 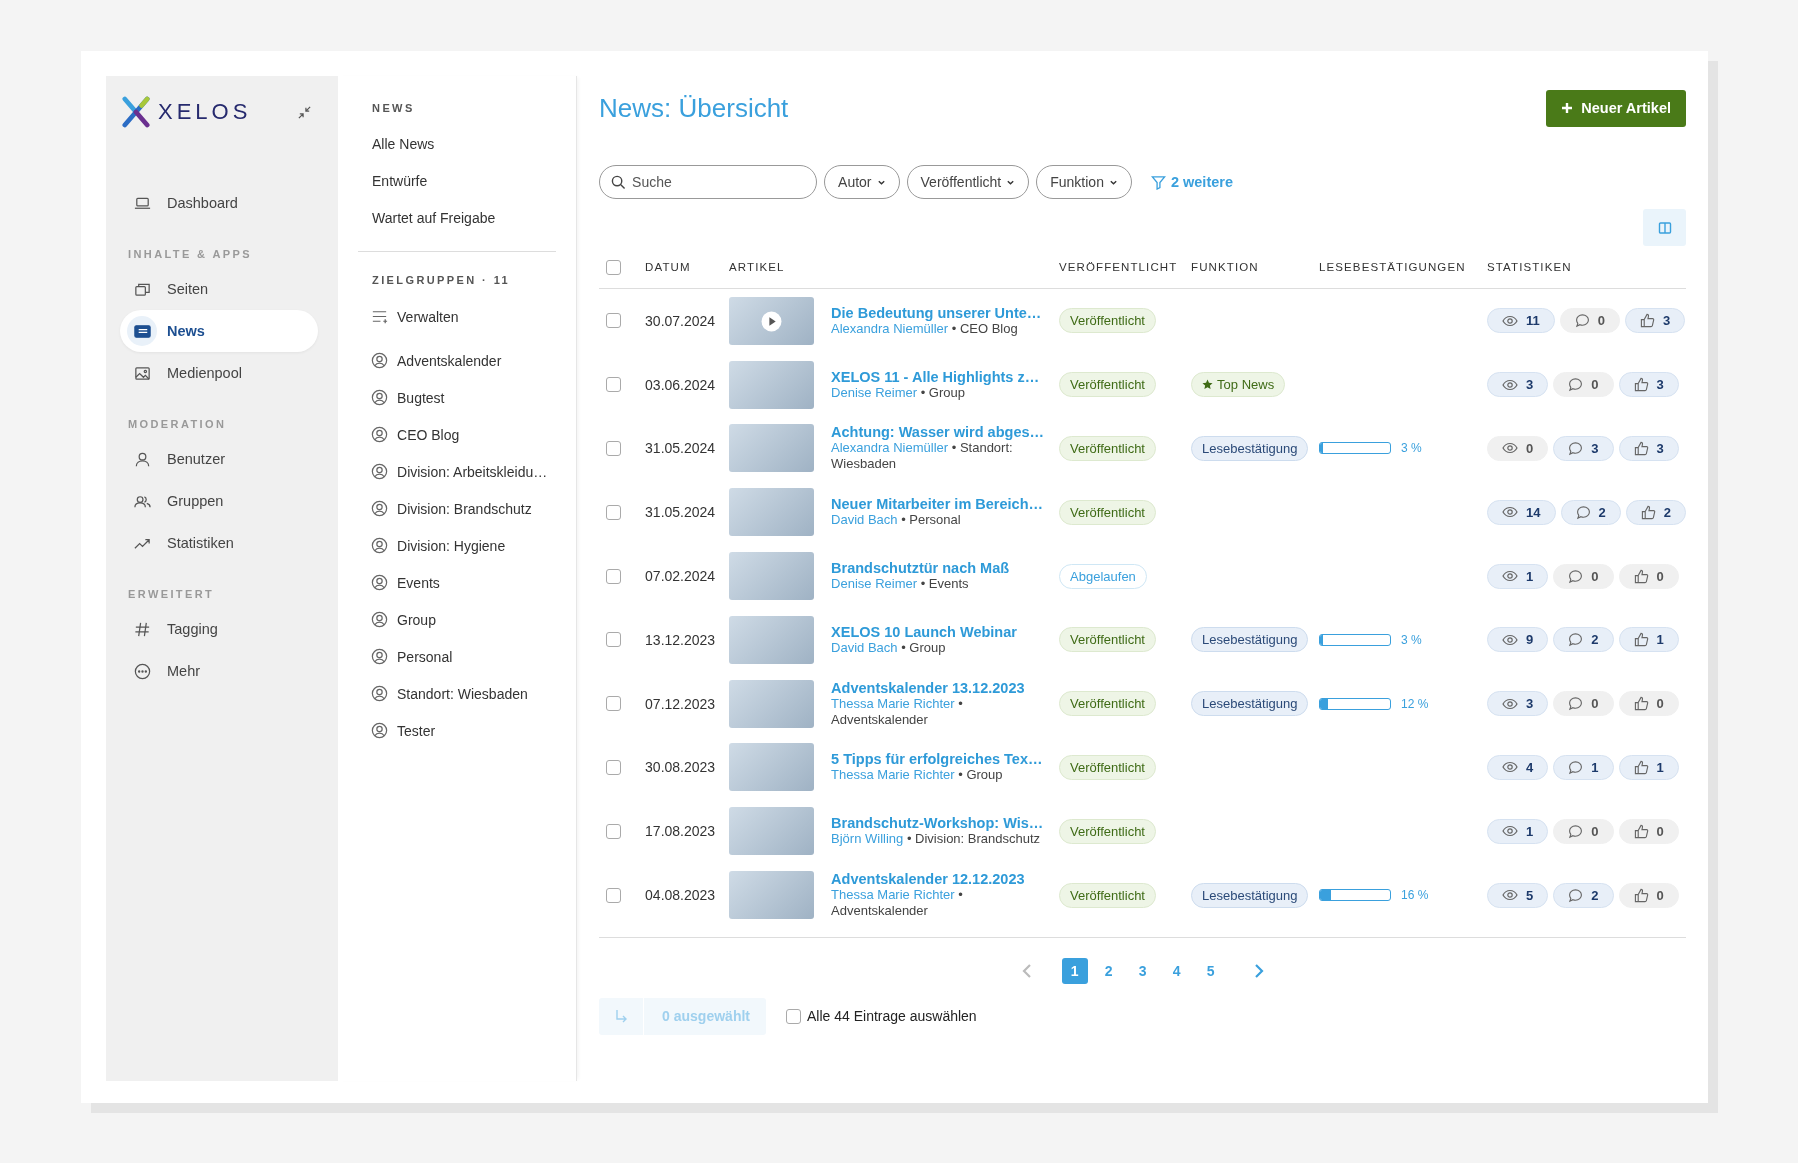 What do you see at coordinates (681, 831) in the screenshot?
I see `date-cell-text: 17.08.2023` at bounding box center [681, 831].